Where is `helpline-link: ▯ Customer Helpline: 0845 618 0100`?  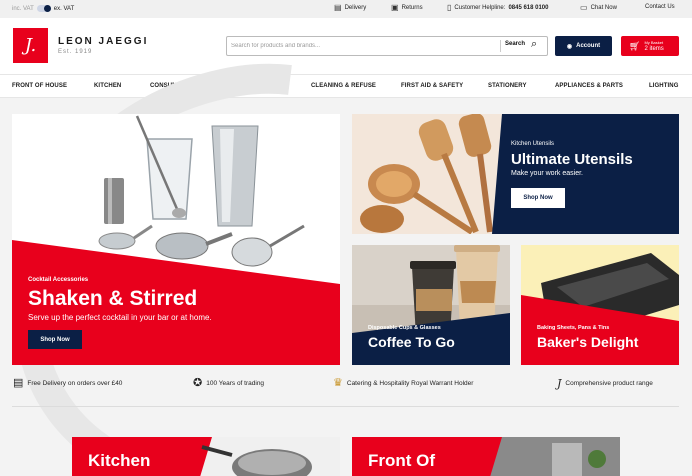
helpline-link: ▯ Customer Helpline: 0845 618 0100 is located at coordinates (497, 8).